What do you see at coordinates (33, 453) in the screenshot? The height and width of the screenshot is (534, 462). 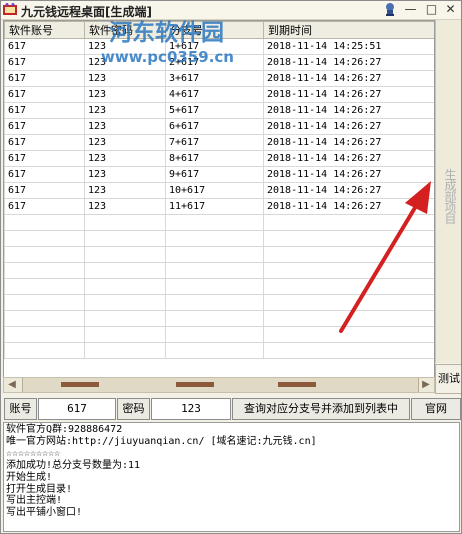 I see `log-line: ☆☆☆☆☆☆☆☆☆` at bounding box center [33, 453].